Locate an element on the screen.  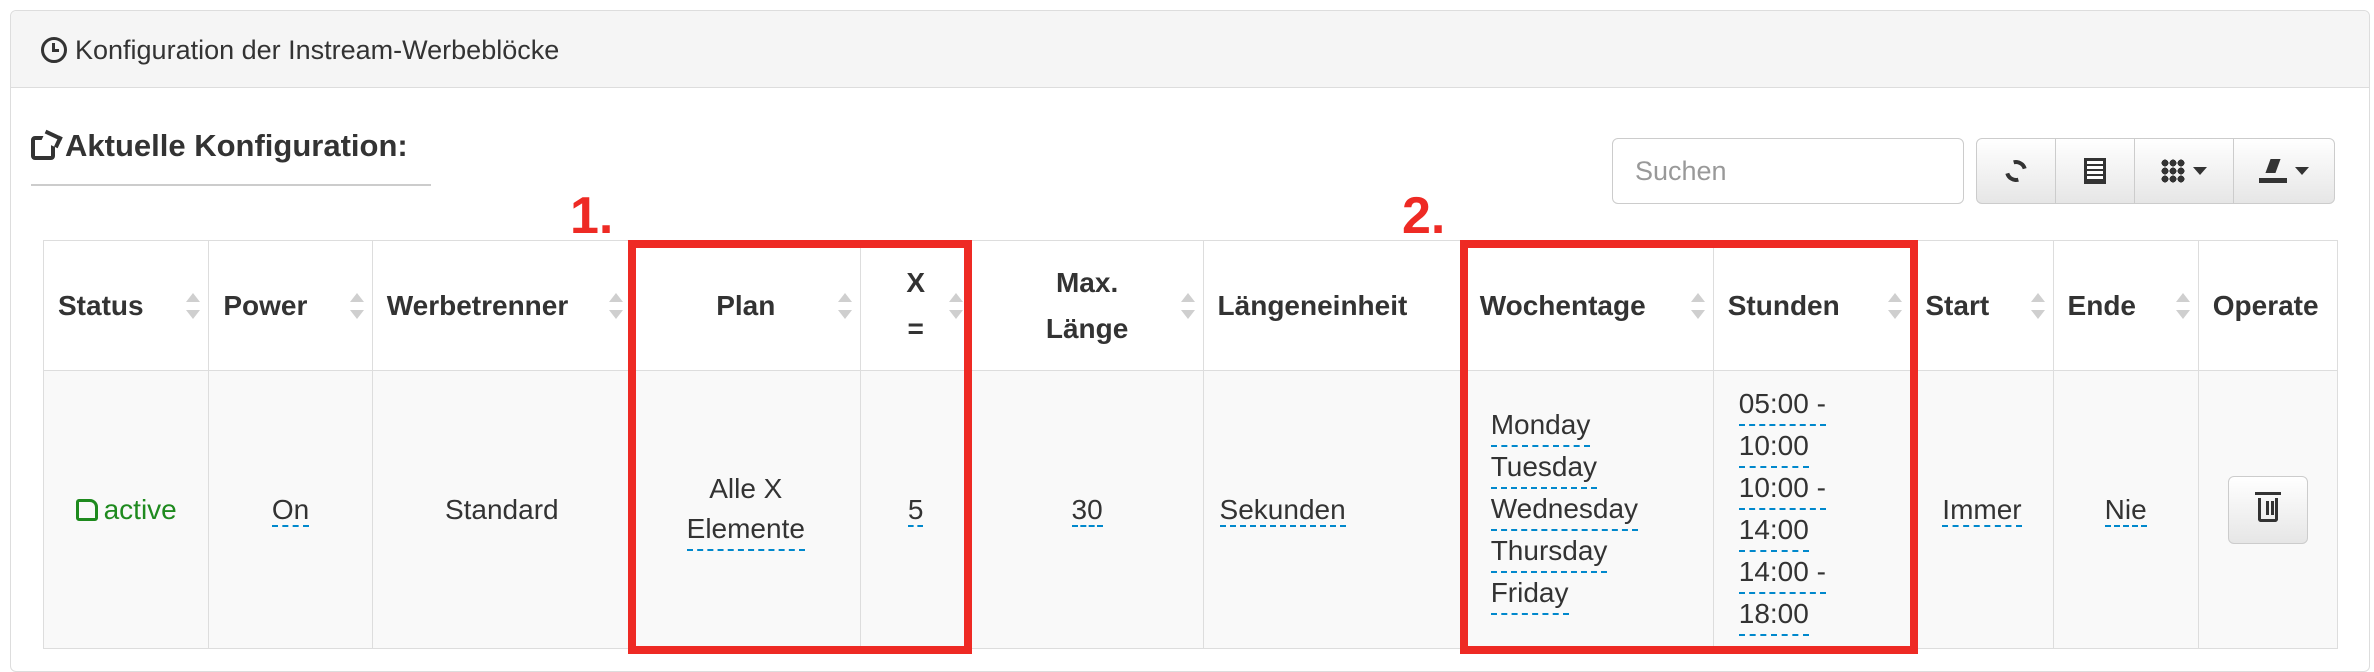
export-icon is located at coordinates (2273, 171).